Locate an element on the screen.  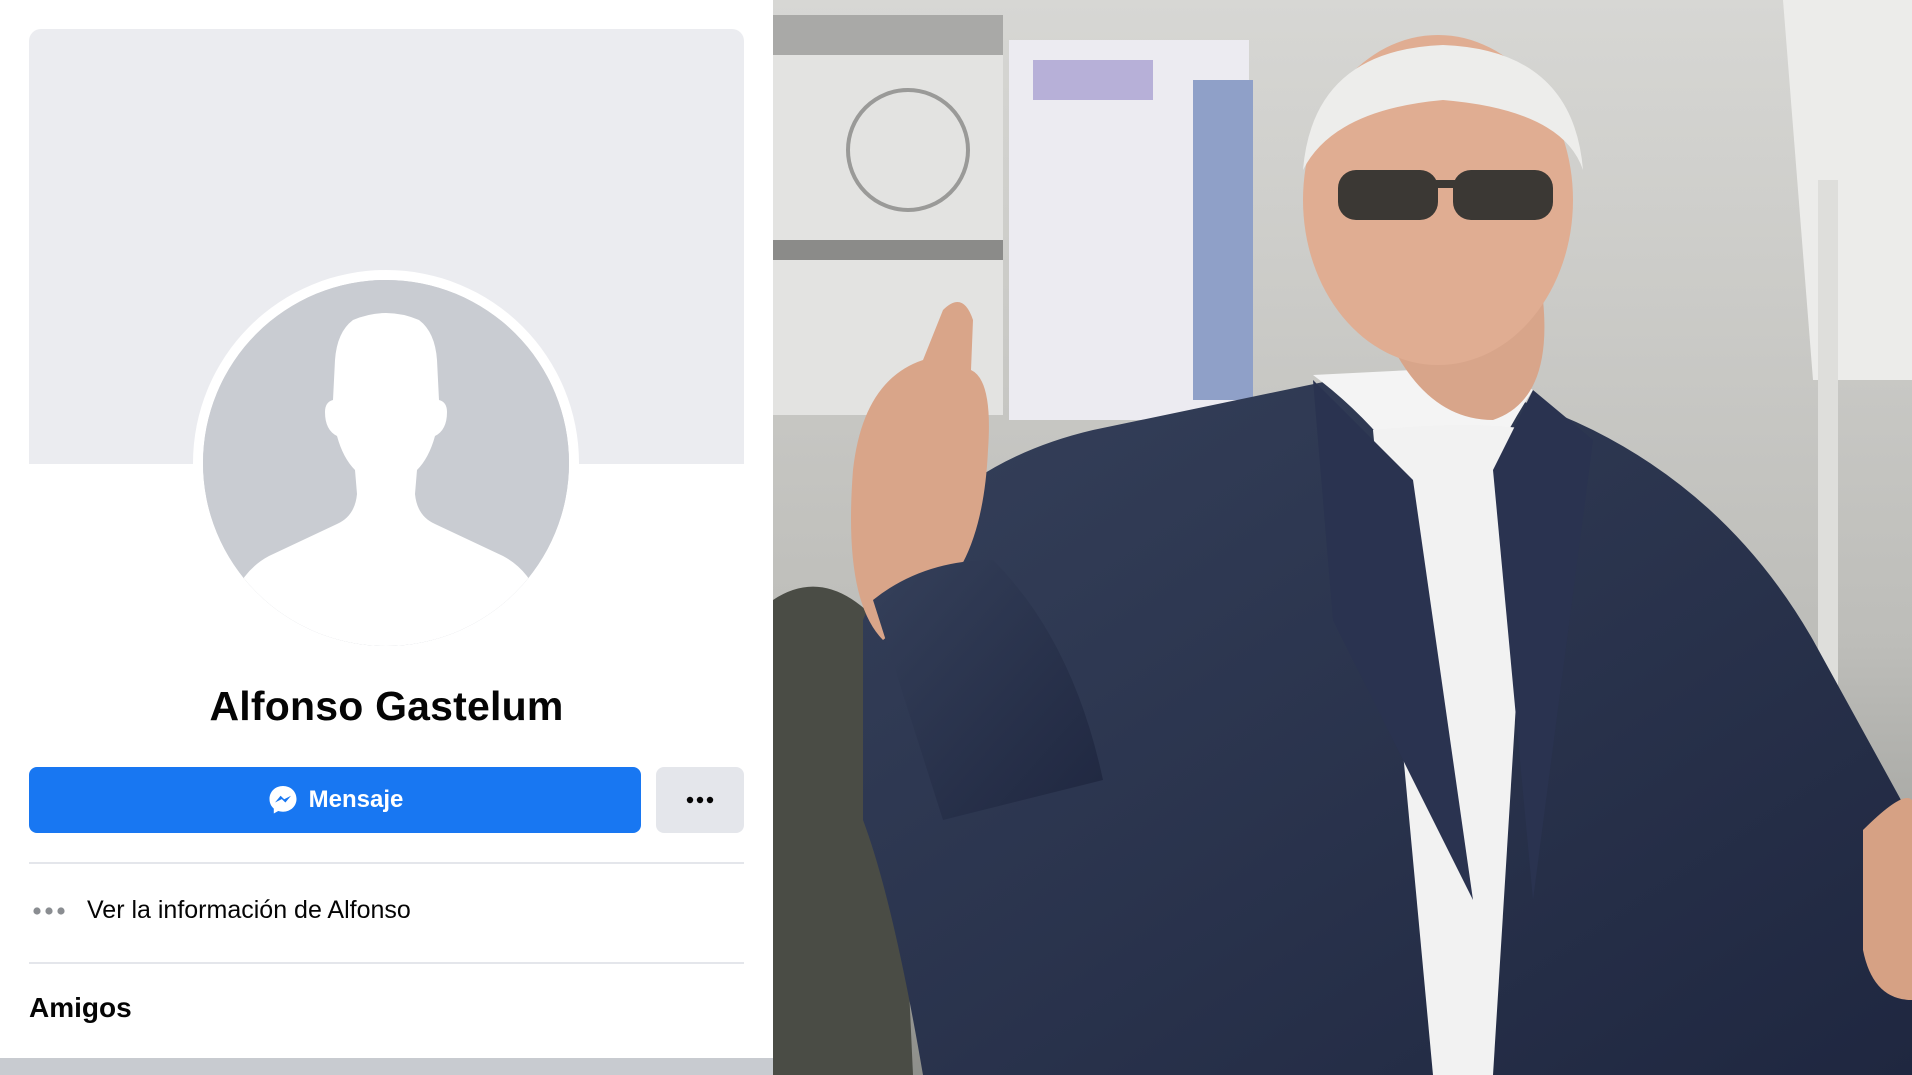
more-options-button is located at coordinates (700, 800).